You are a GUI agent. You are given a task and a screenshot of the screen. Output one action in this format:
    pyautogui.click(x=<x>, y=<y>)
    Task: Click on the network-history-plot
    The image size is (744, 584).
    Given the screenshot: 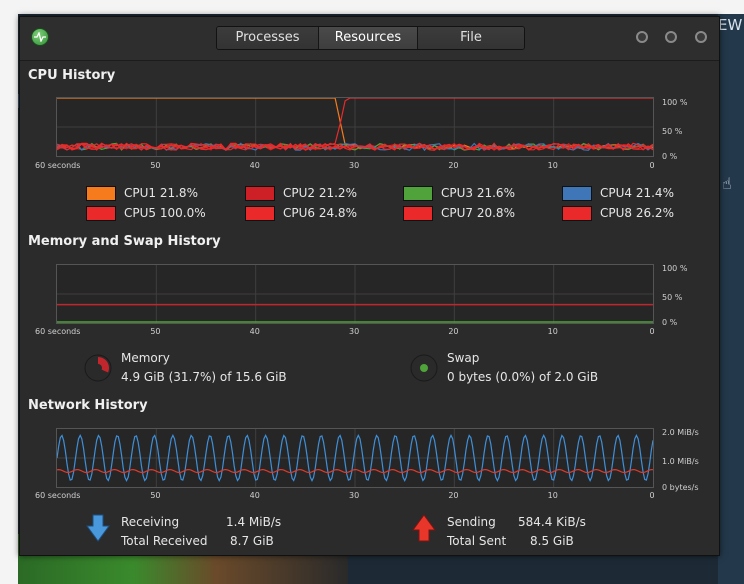 What is the action you would take?
    pyautogui.click(x=355, y=458)
    